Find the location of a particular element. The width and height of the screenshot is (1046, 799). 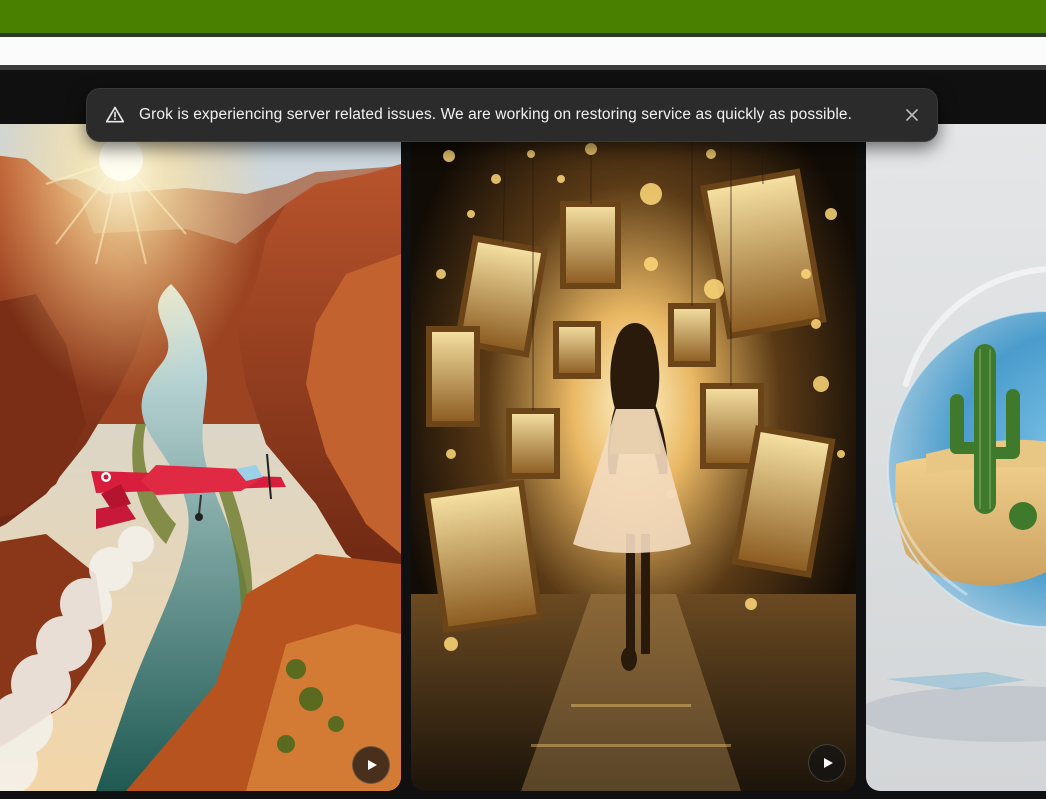

browser-address-bar is located at coordinates (523, 51).